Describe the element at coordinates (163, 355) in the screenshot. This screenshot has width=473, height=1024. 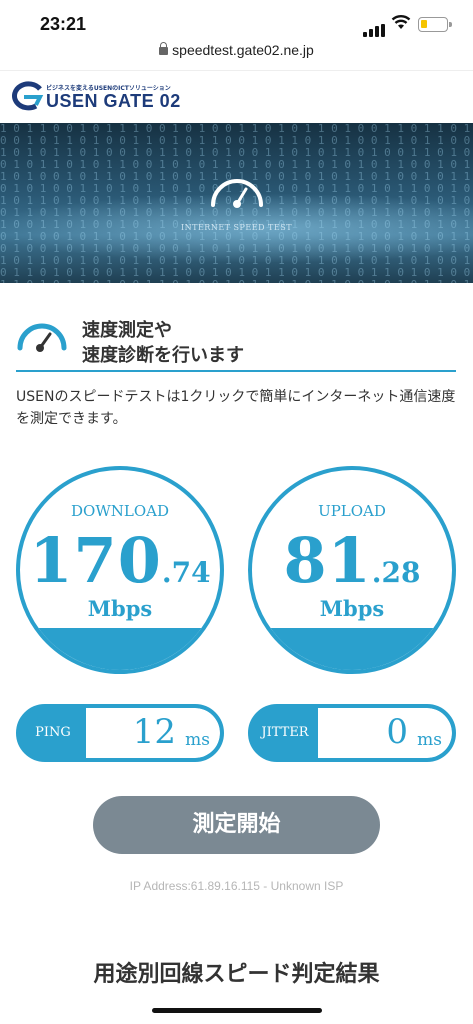
I see `headline-line-2: 速度診断を行います` at that location.